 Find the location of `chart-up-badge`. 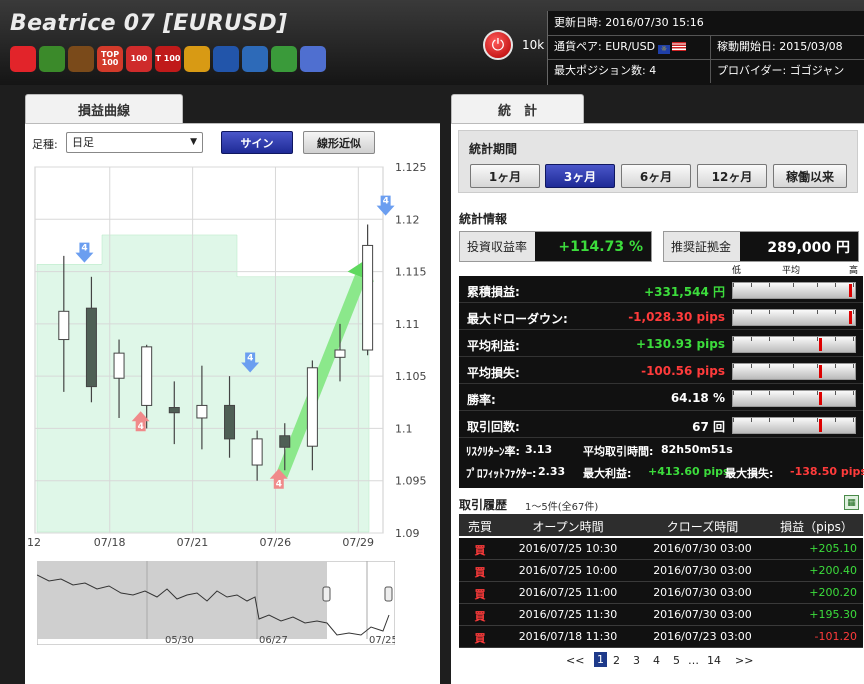

chart-up-badge is located at coordinates (255, 59).